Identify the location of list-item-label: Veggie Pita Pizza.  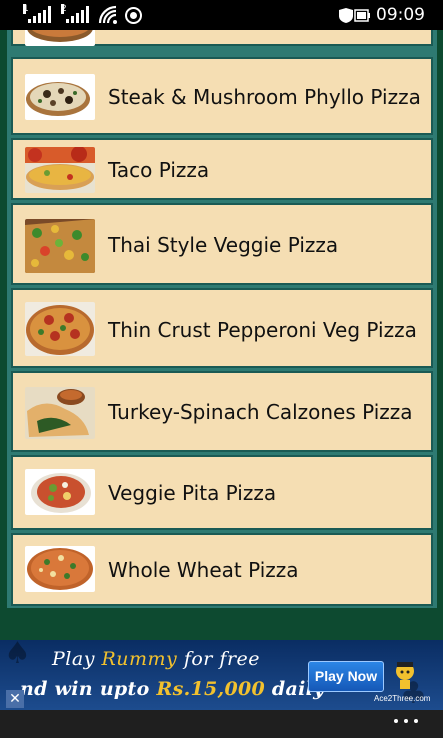
(192, 493).